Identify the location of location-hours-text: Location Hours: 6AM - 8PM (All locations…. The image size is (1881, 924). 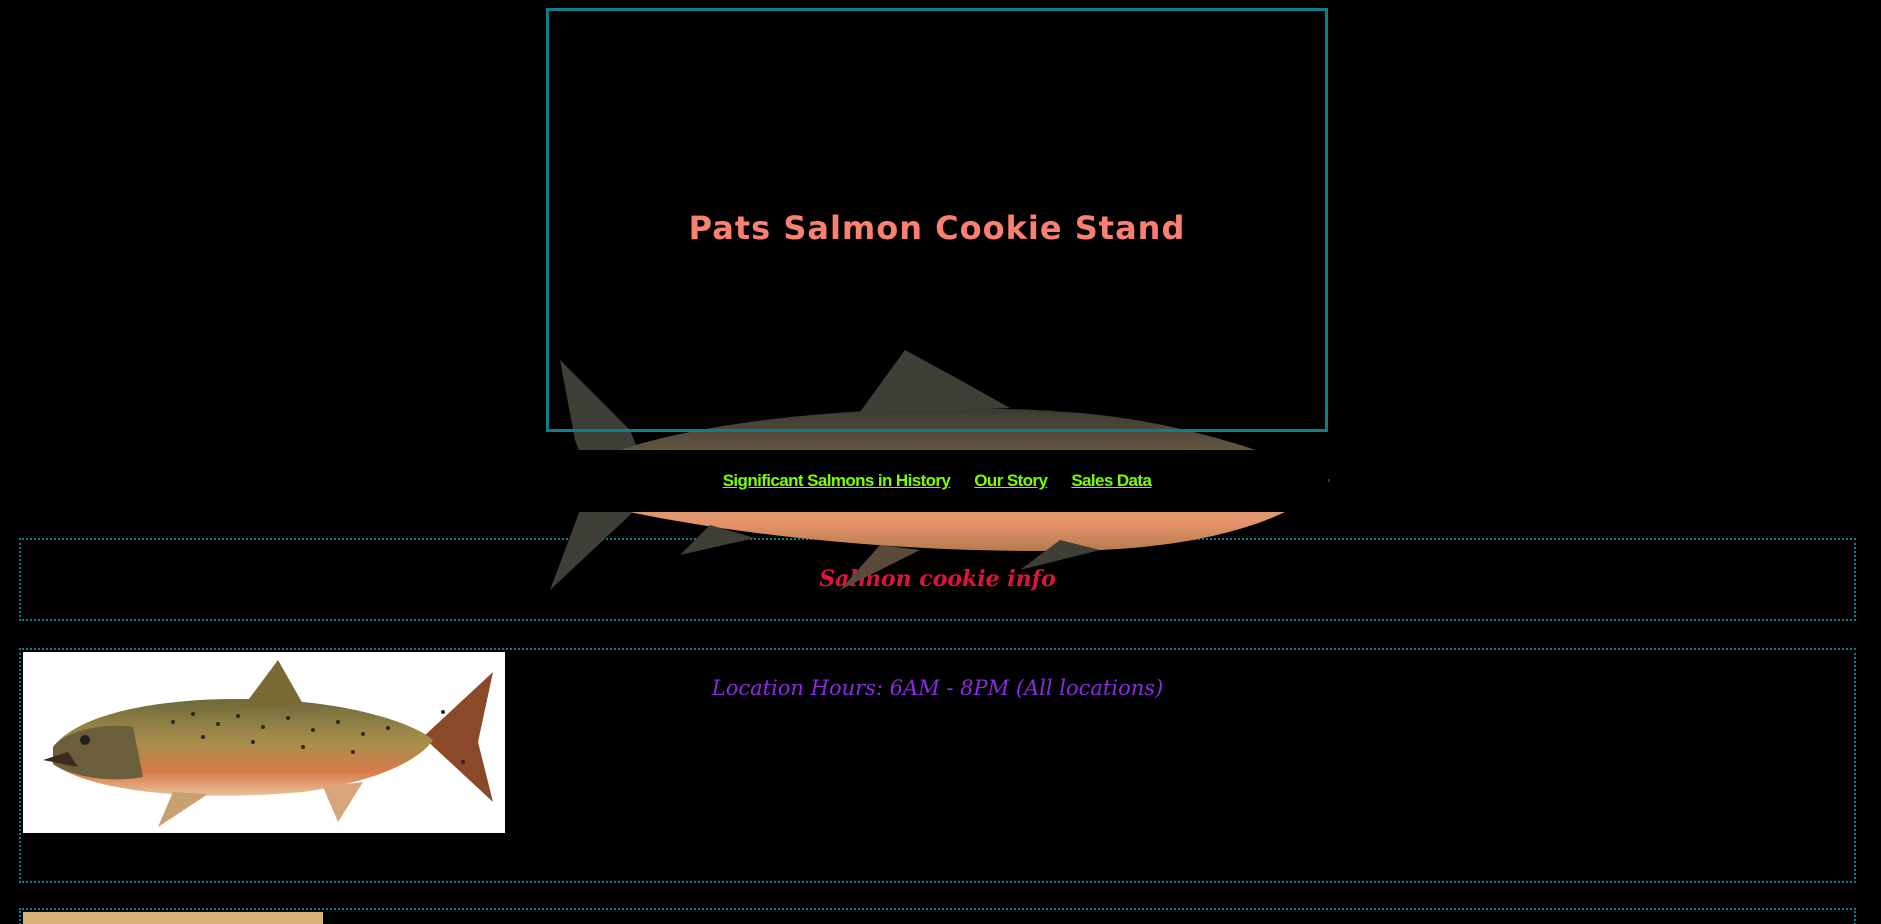
(937, 688).